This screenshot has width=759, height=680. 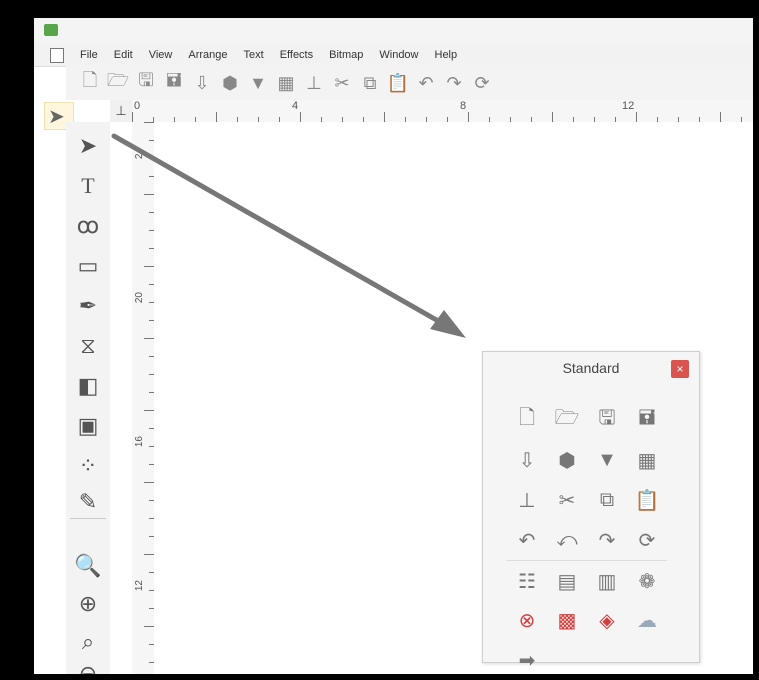 What do you see at coordinates (567, 540) in the screenshot?
I see `undo-all-icon: ⤺` at bounding box center [567, 540].